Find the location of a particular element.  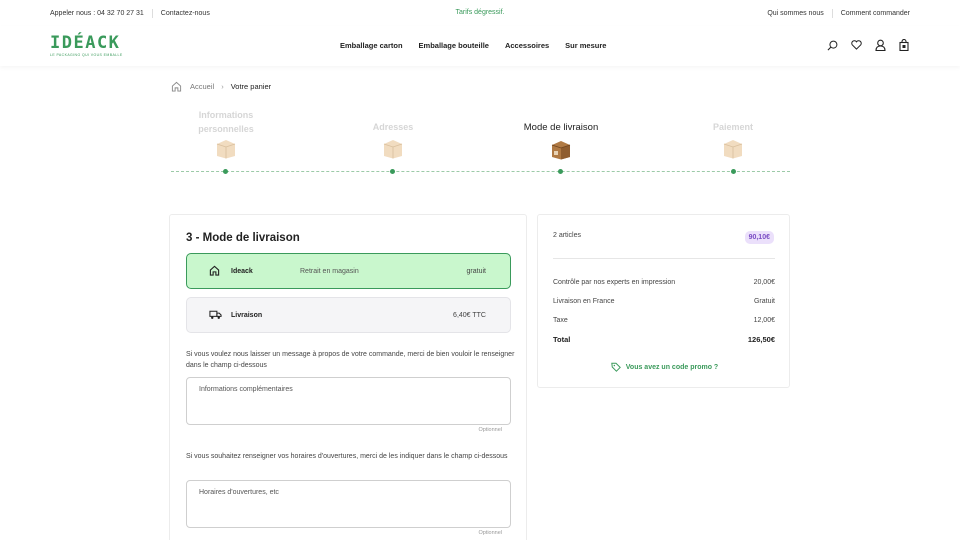

step-informations: Informations personnelles is located at coordinates (226, 133).